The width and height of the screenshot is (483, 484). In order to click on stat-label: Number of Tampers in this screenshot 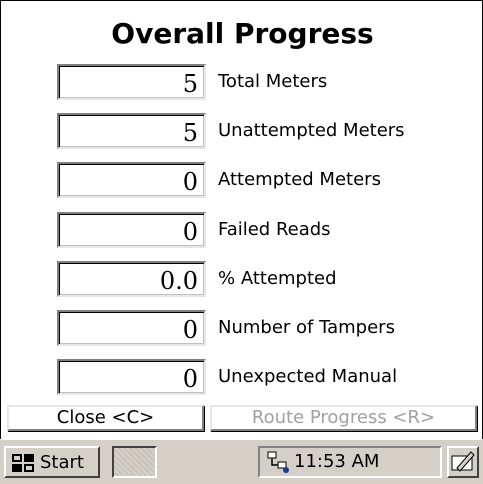, I will do `click(306, 327)`.